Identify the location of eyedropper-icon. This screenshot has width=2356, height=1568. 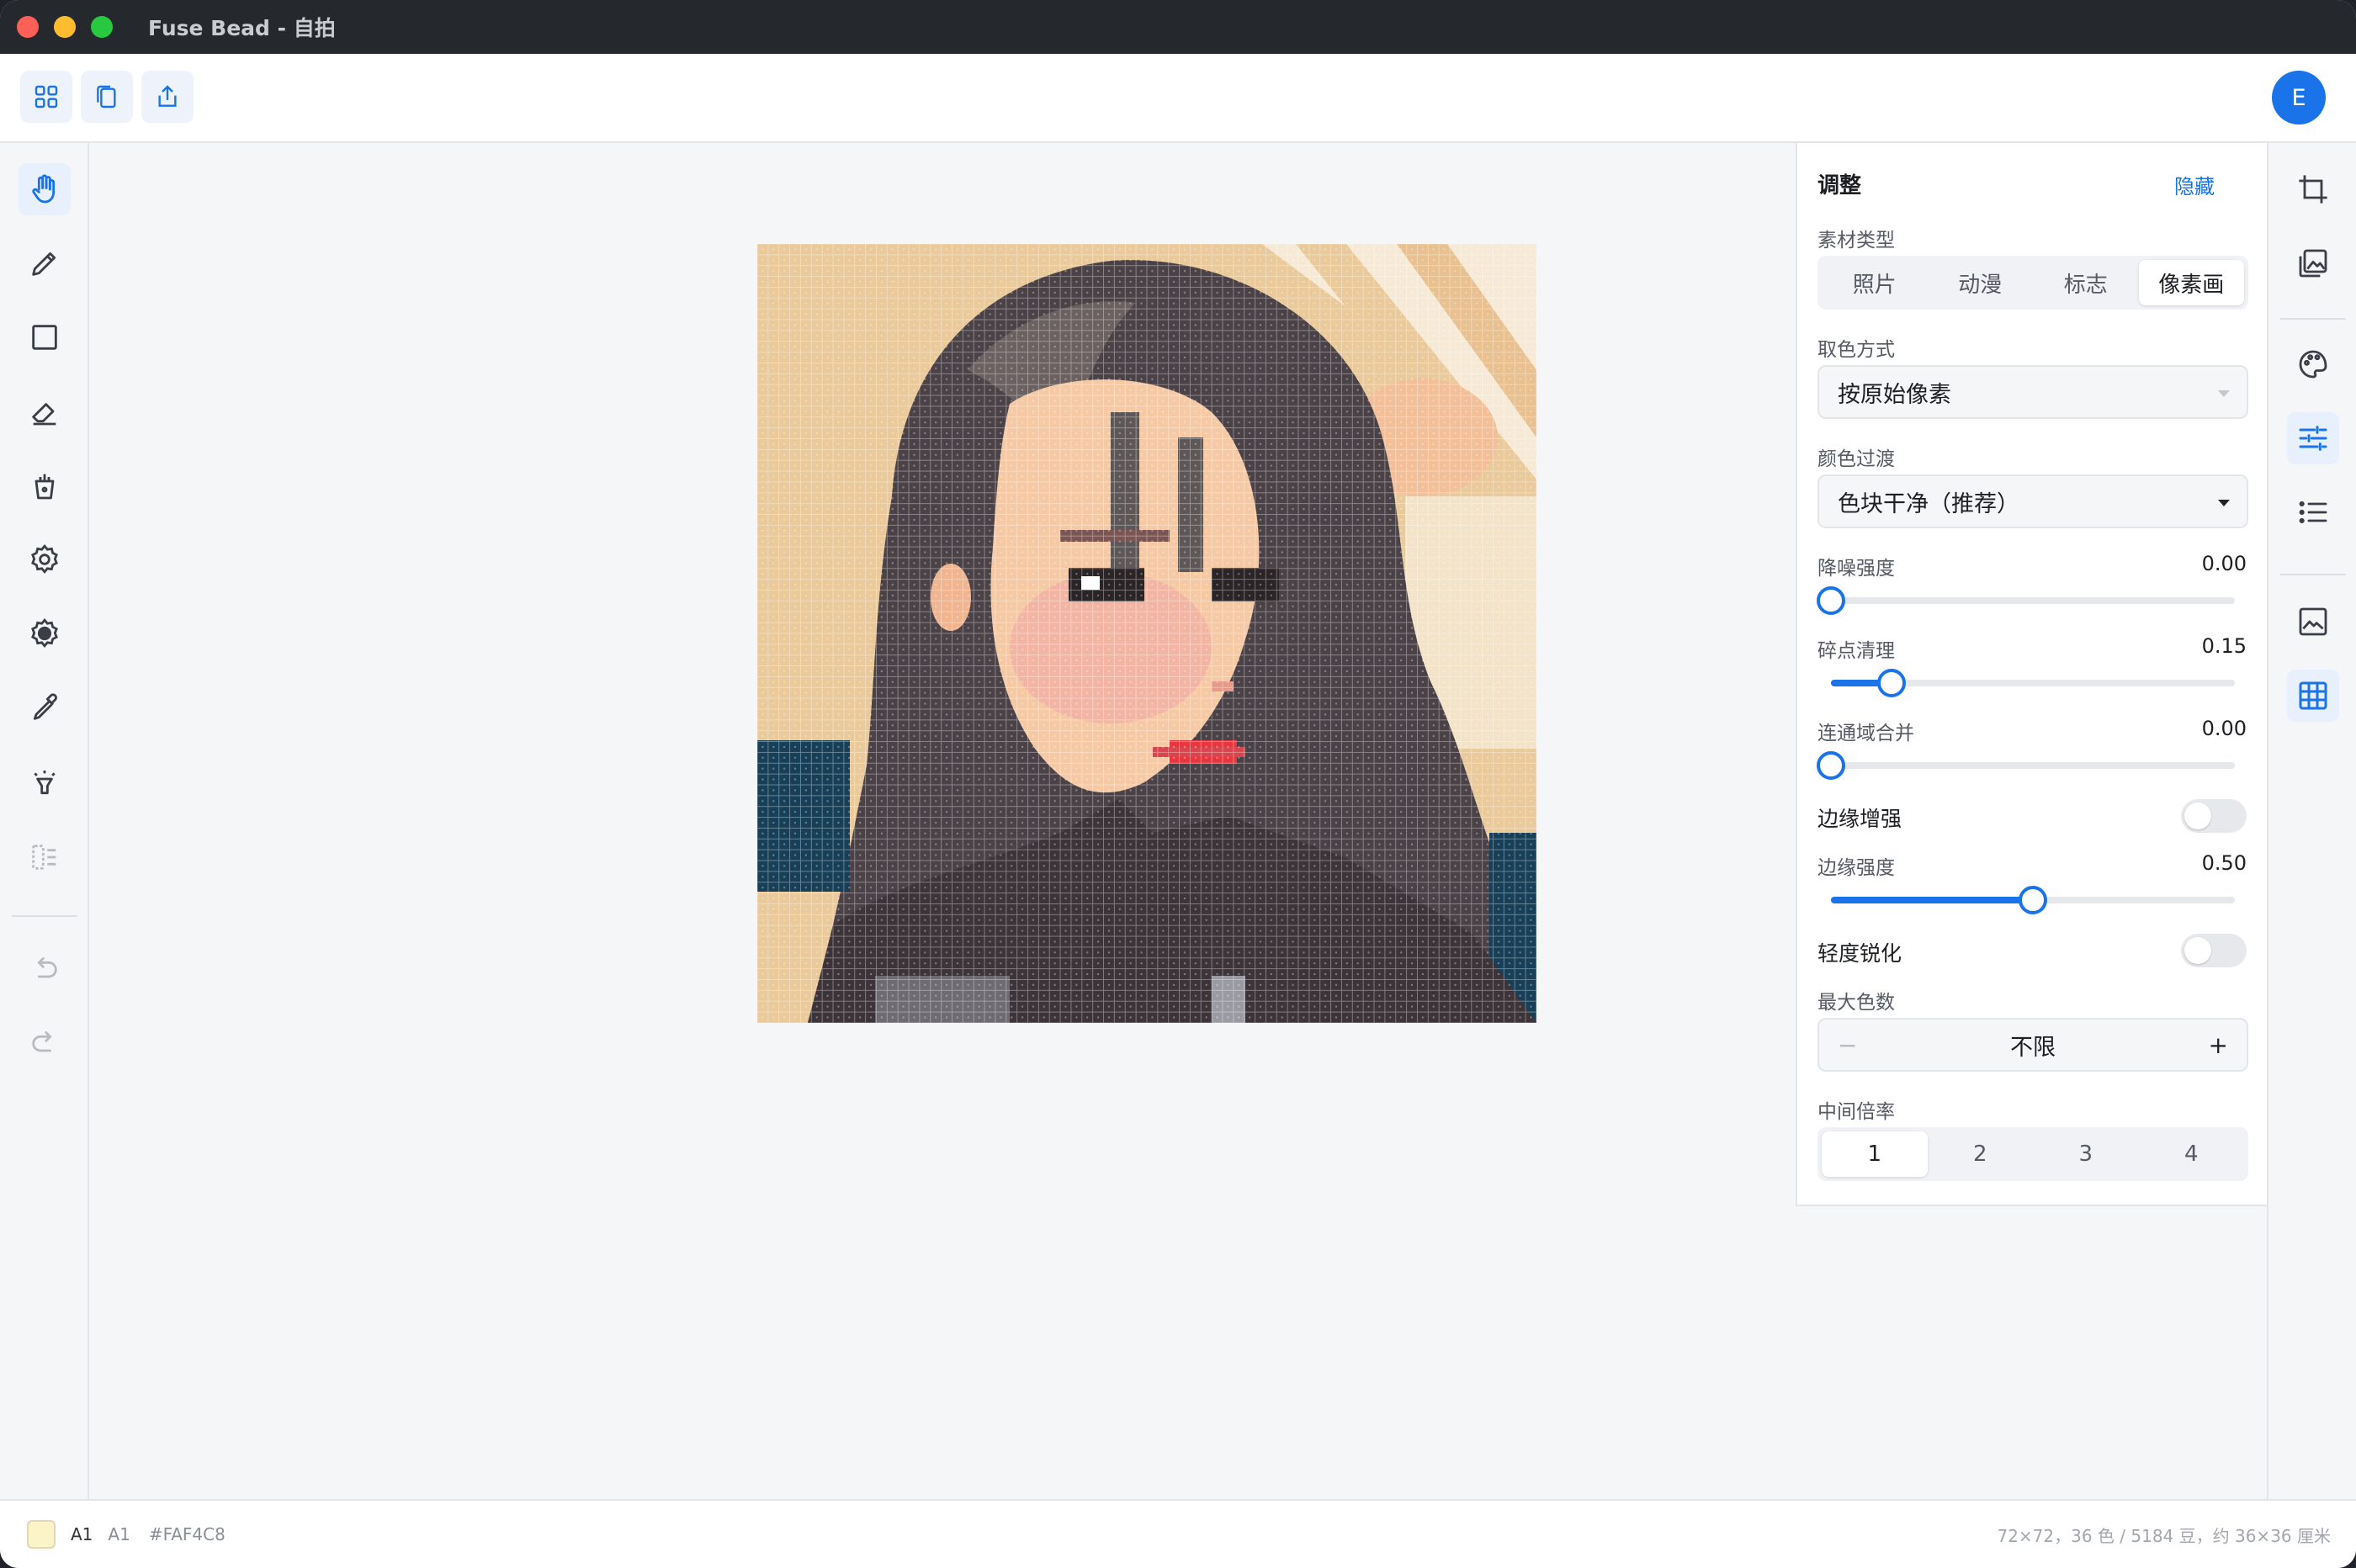
(44, 707).